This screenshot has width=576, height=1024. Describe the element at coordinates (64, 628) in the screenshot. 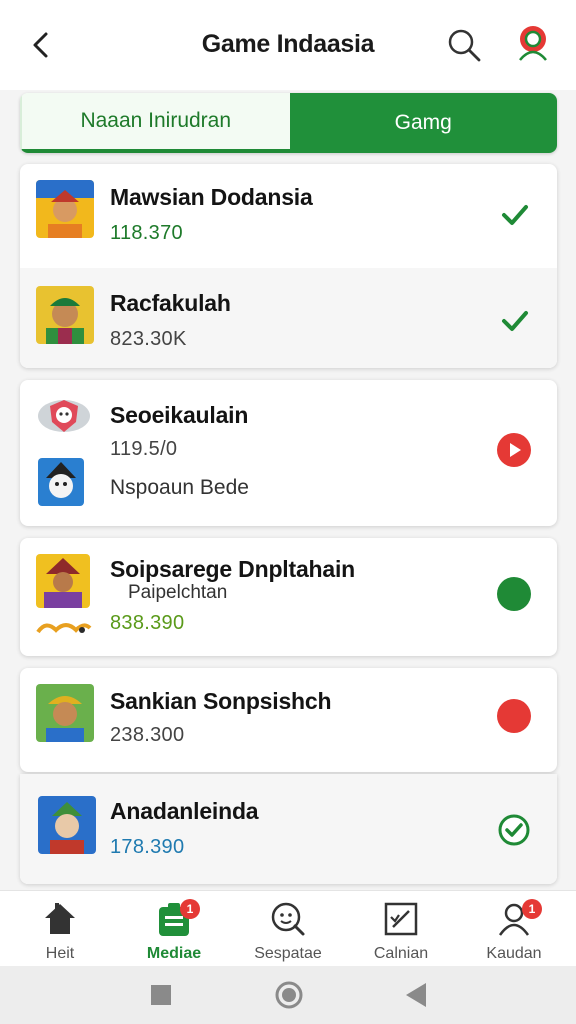

I see `decorative-icon` at that location.